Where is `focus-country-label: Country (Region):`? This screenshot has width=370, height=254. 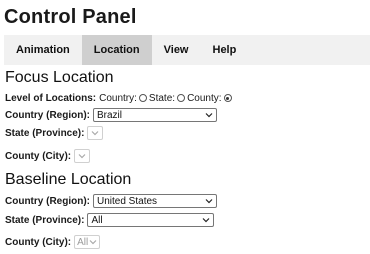 focus-country-label: Country (Region): is located at coordinates (47, 115).